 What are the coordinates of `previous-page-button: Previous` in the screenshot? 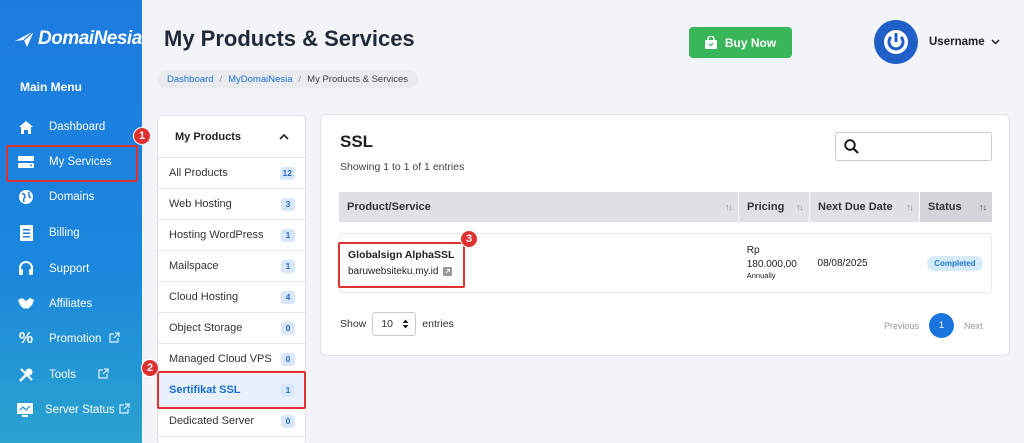 It's located at (901, 326).